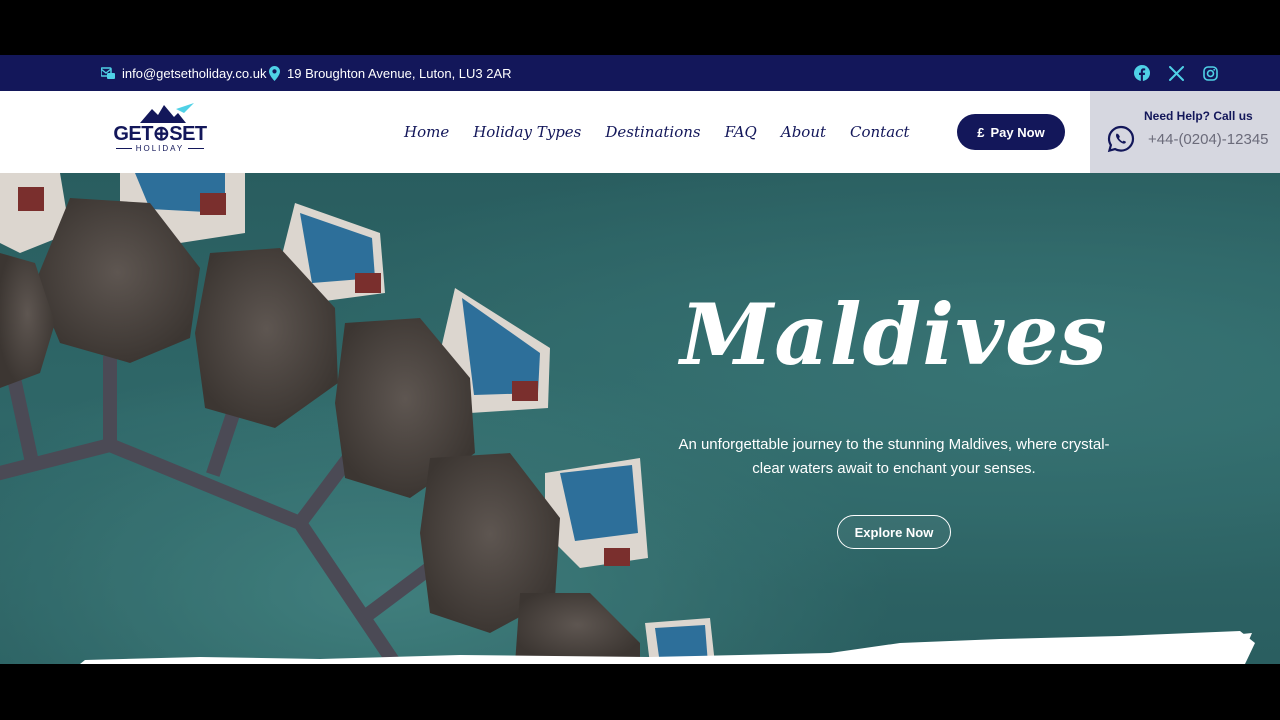 This screenshot has height=720, width=1280. I want to click on email-text: info@getsetholiday.co.uk, so click(194, 73).